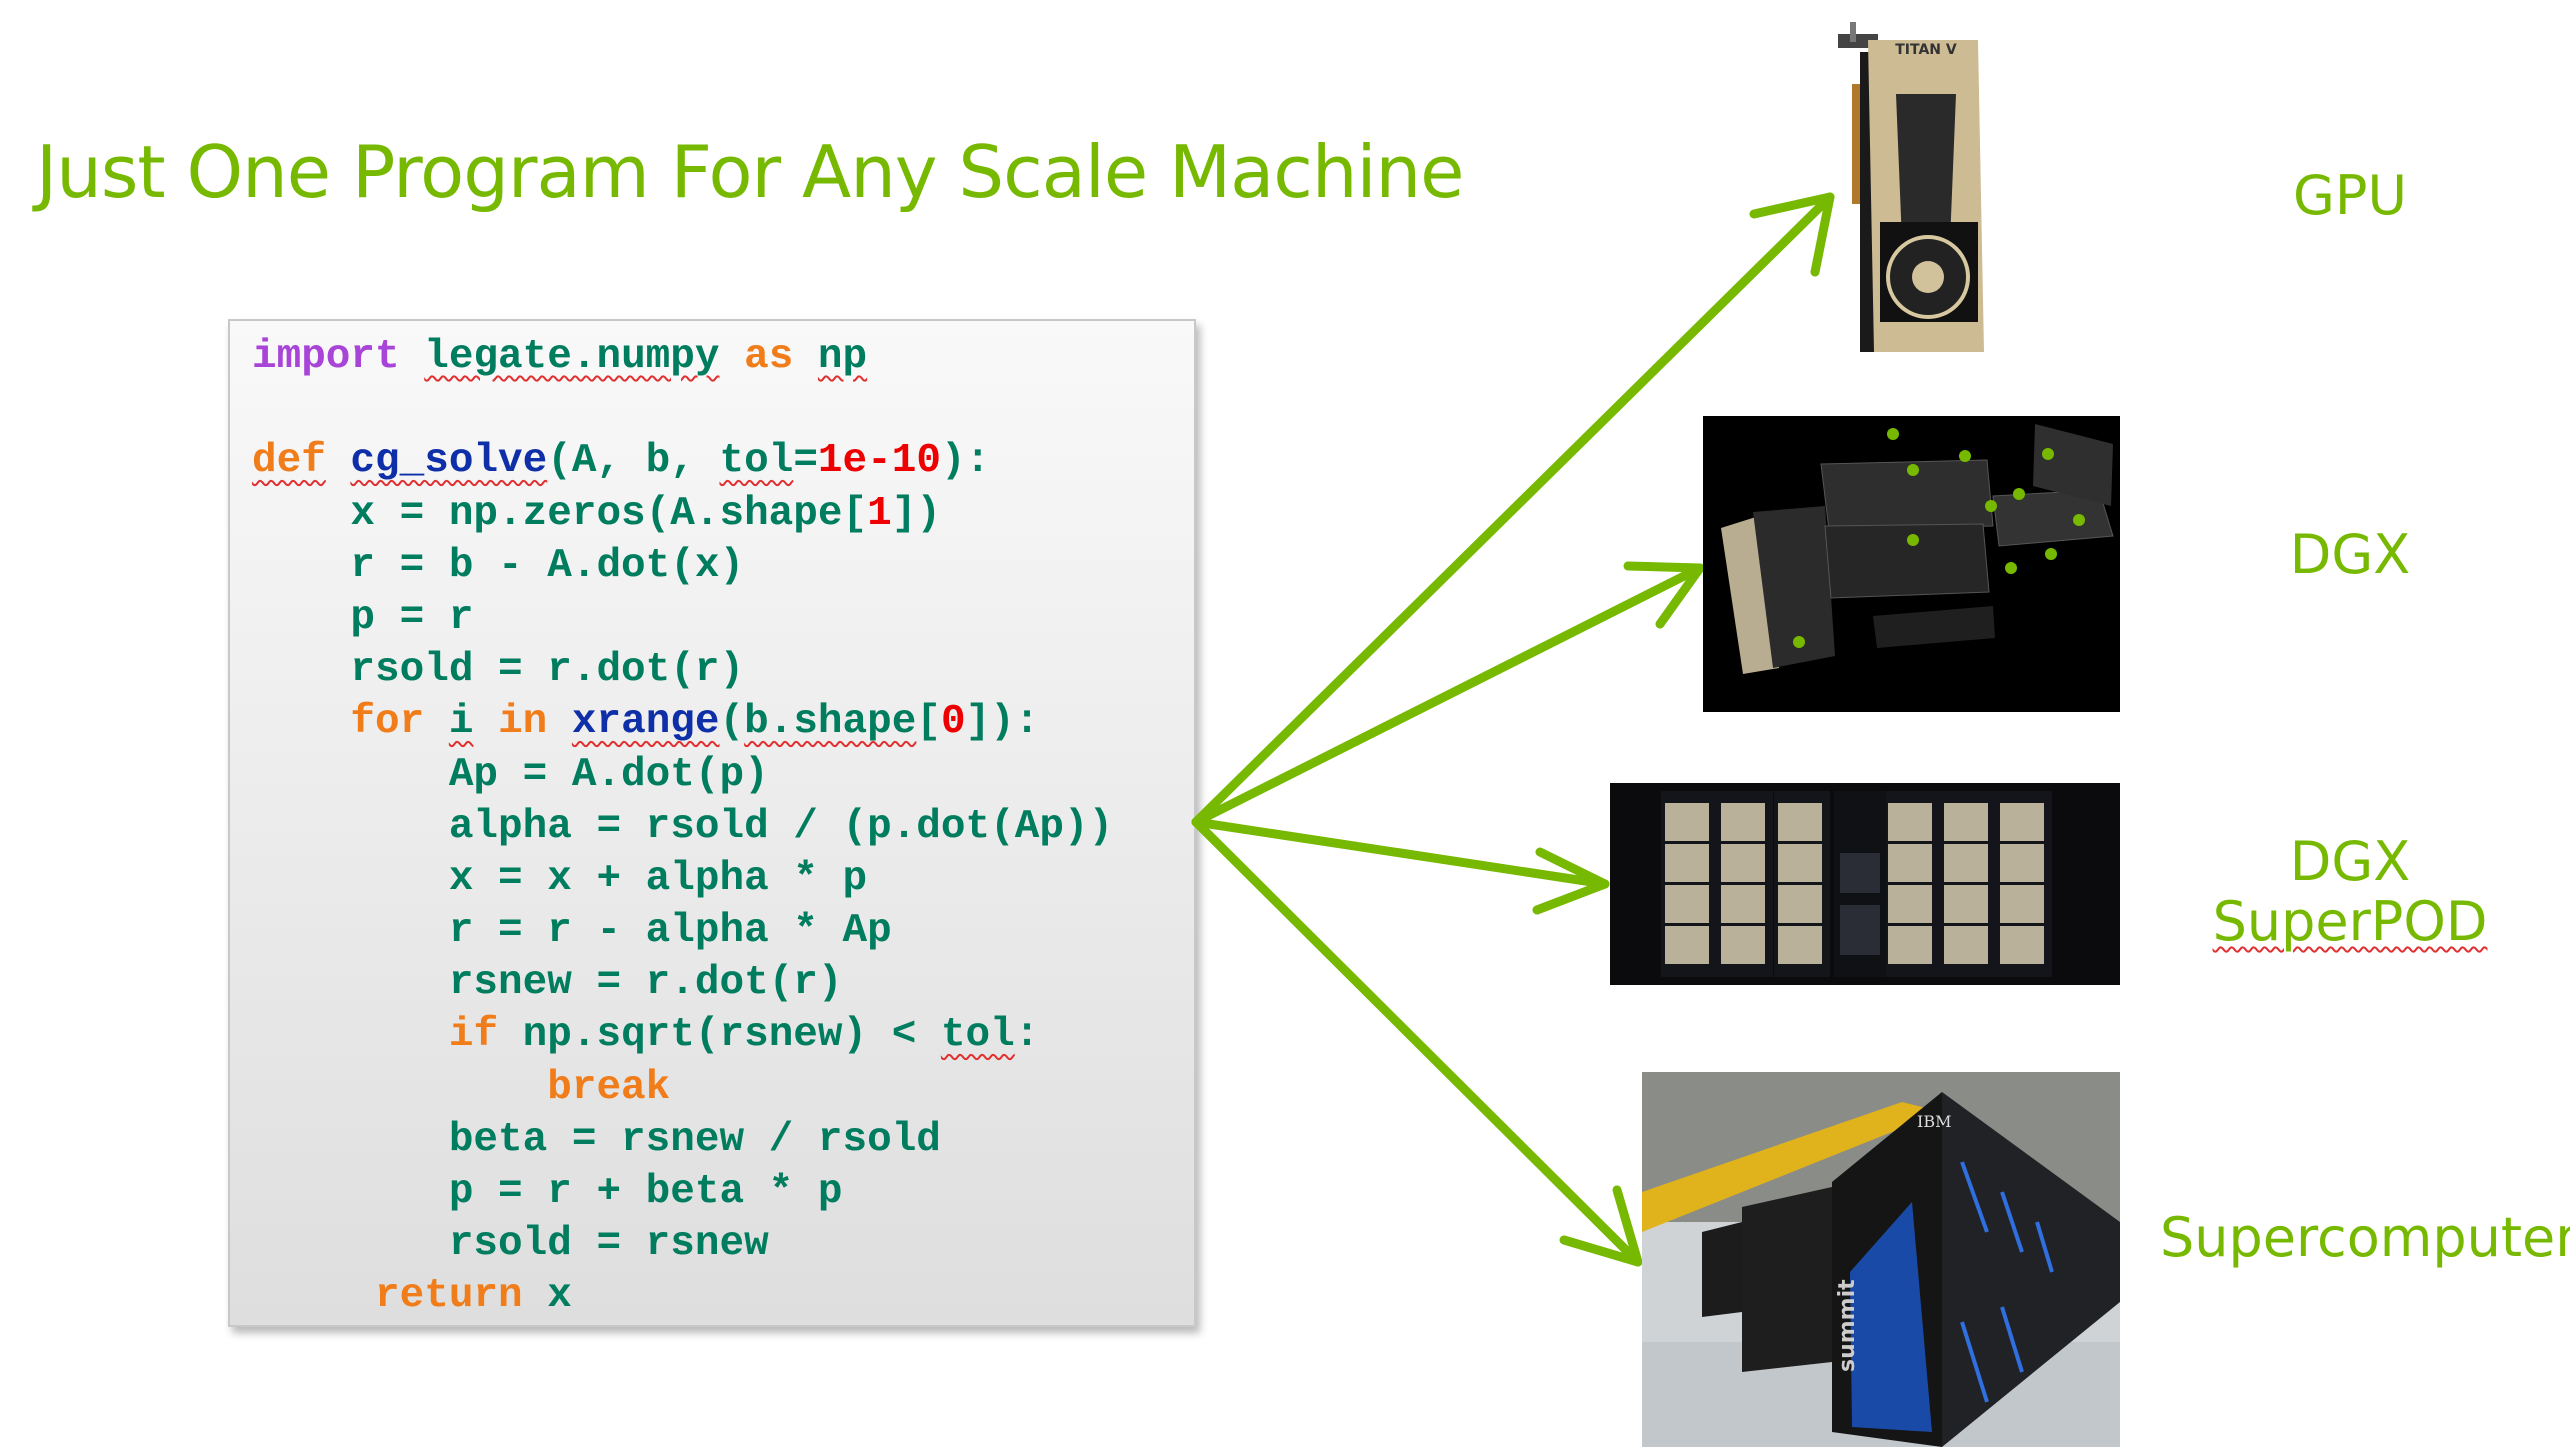 The width and height of the screenshot is (2570, 1447). I want to click on code-token: beta = rsnew / rsold, so click(596, 1139).